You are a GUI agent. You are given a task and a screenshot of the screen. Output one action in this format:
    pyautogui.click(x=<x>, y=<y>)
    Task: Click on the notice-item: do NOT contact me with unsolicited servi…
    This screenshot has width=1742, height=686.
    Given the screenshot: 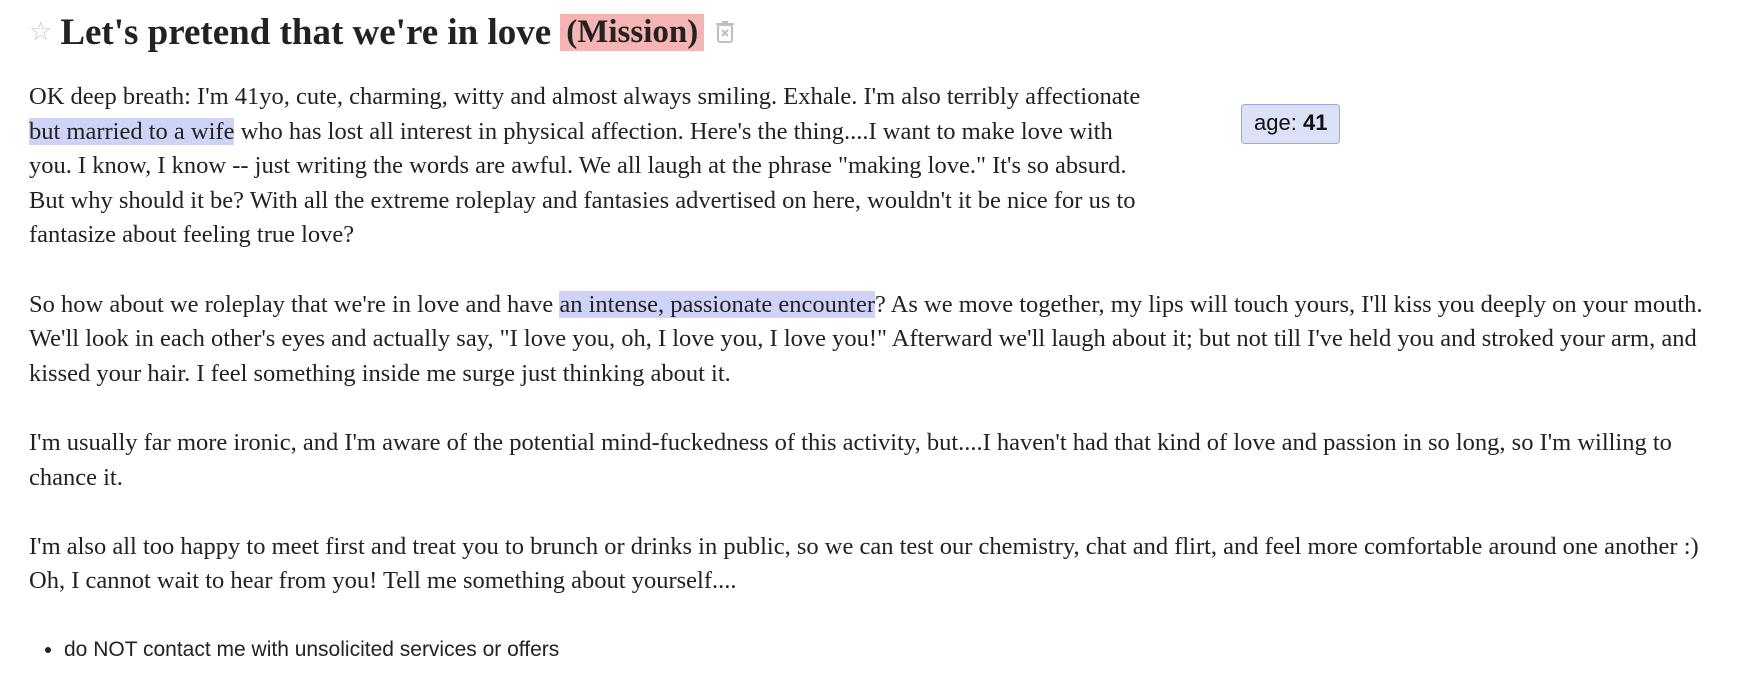 What is the action you would take?
    pyautogui.click(x=891, y=650)
    